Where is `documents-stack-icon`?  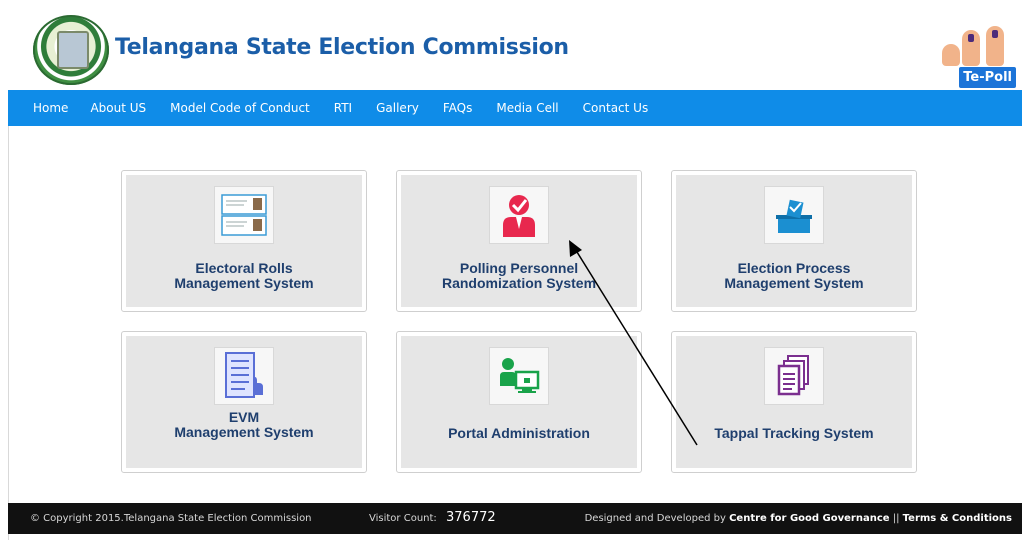 documents-stack-icon is located at coordinates (794, 376).